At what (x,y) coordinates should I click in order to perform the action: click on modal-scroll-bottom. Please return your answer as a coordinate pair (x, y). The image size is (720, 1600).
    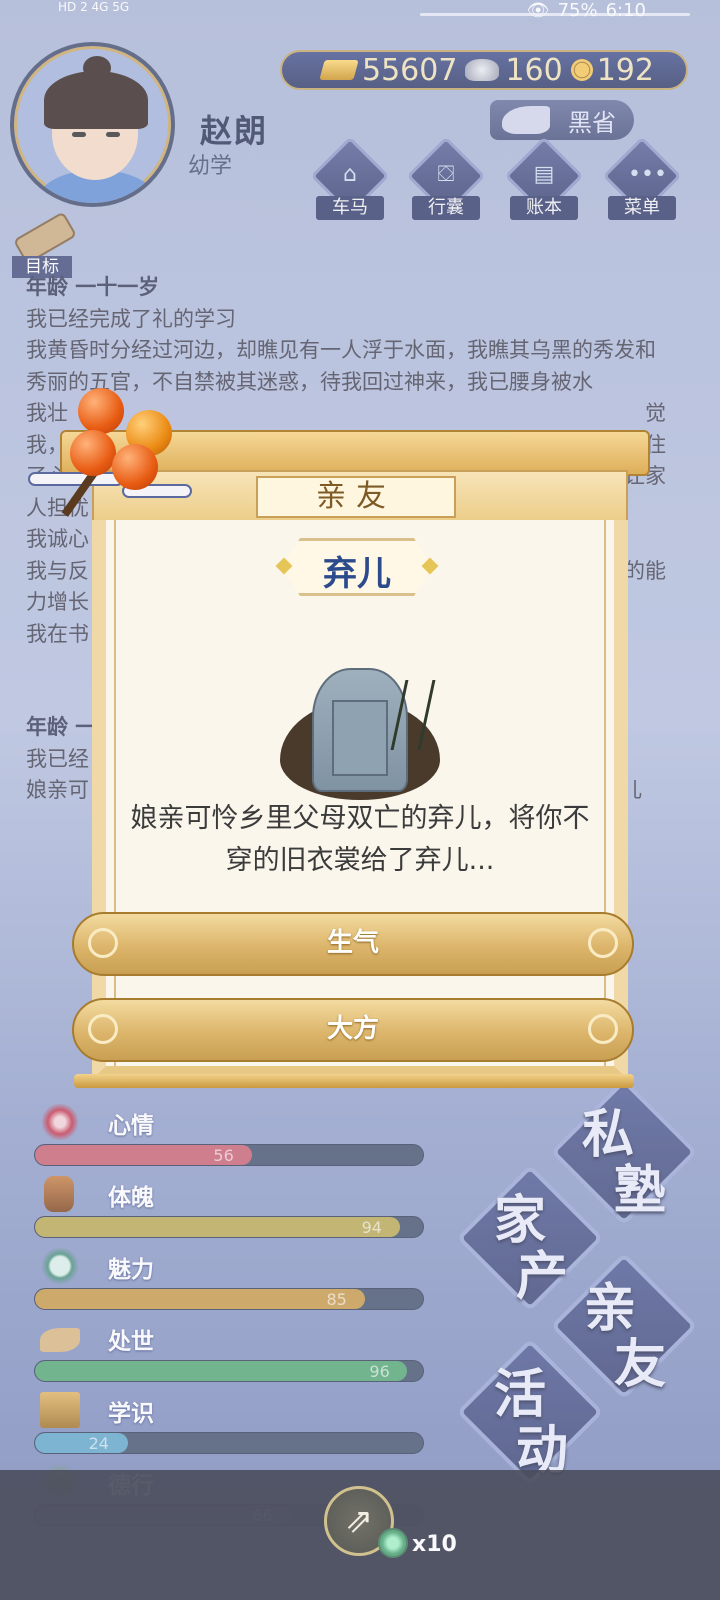
    Looking at the image, I should click on (354, 1081).